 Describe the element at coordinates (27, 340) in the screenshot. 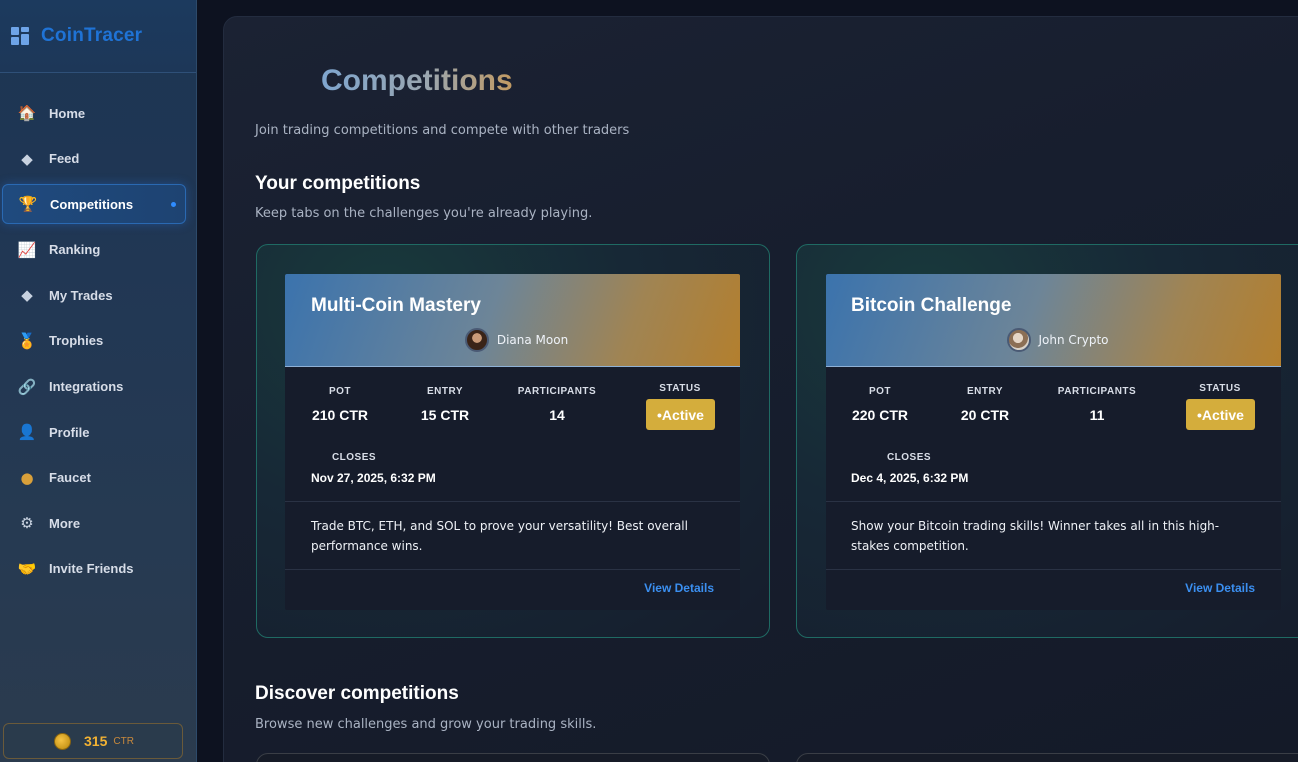

I see `medal-icon: 🏅` at that location.